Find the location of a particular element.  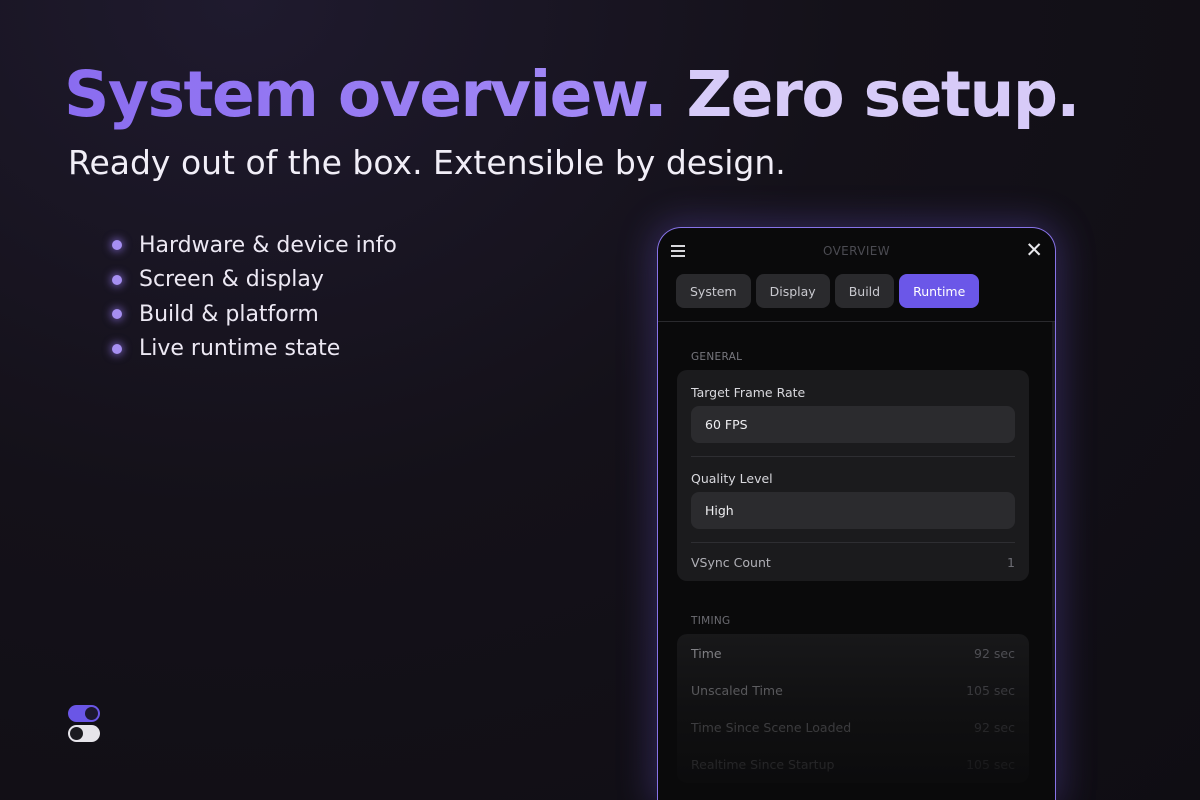

feature-item: Hardware & device info is located at coordinates (254, 245).